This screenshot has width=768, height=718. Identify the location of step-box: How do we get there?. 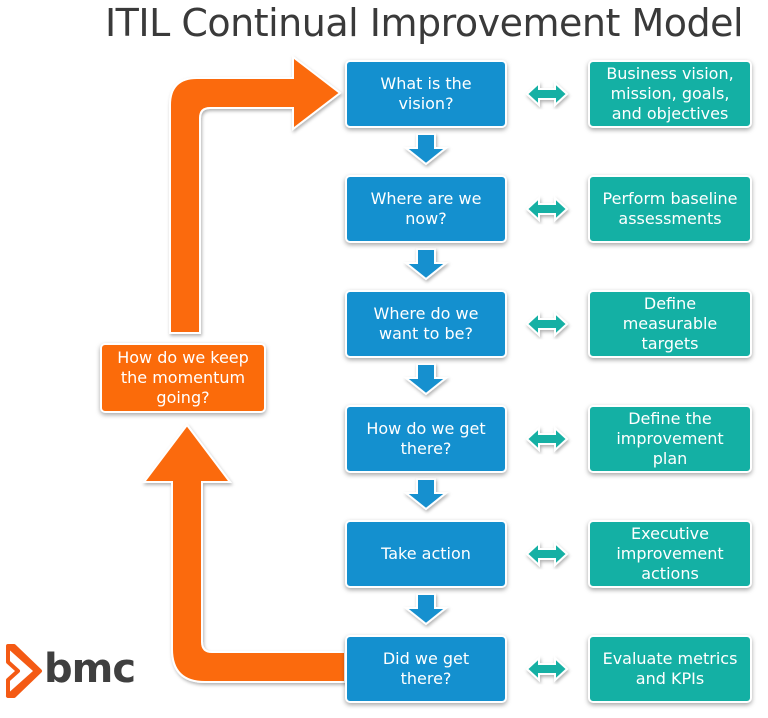
(426, 439).